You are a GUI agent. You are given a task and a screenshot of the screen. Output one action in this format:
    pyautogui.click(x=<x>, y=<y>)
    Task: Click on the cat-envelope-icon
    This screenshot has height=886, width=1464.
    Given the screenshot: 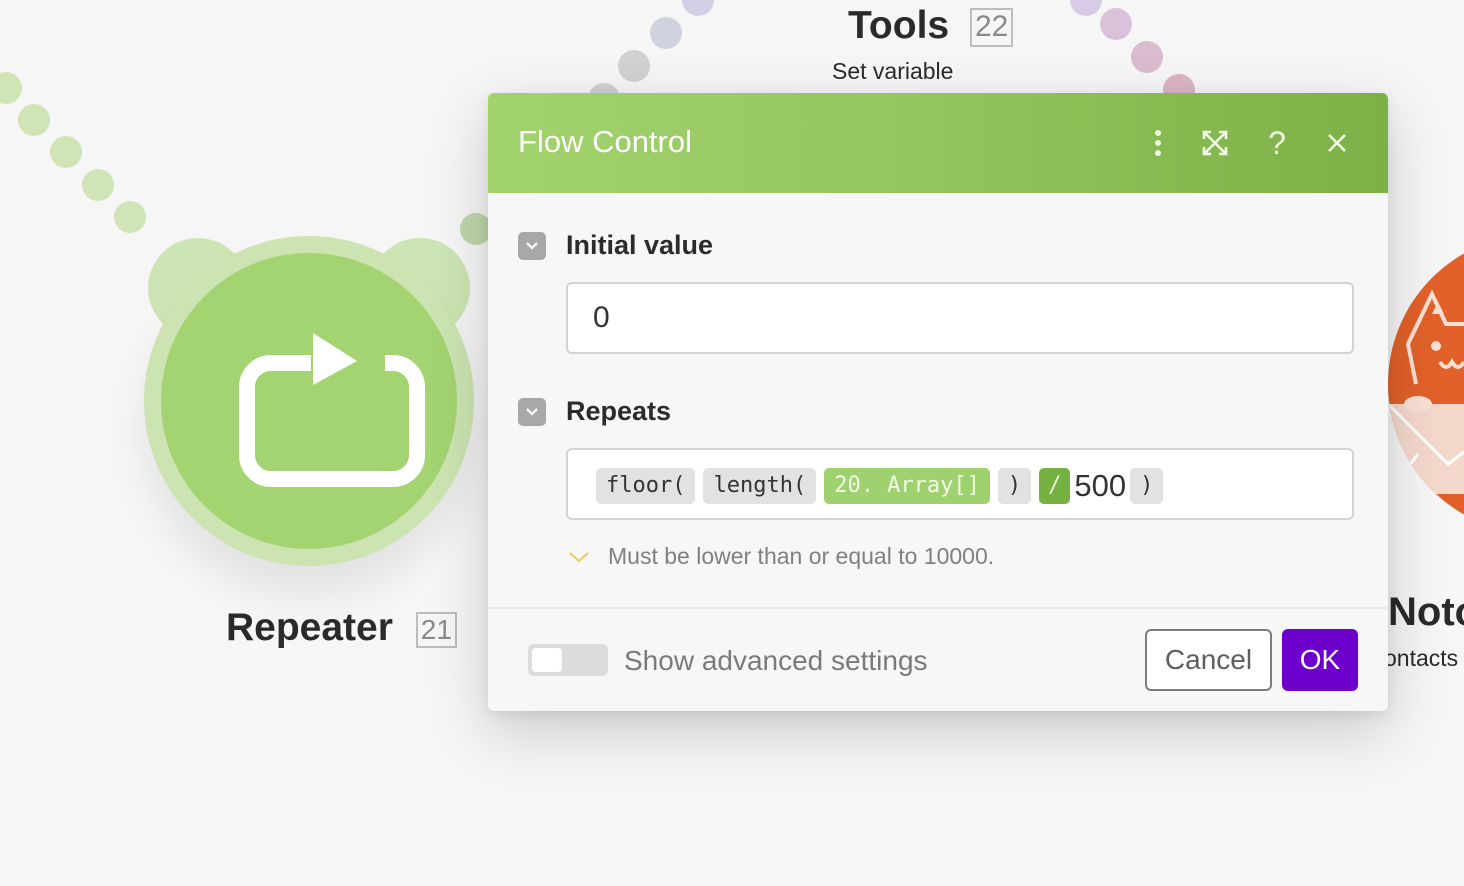 What is the action you would take?
    pyautogui.click(x=1426, y=392)
    